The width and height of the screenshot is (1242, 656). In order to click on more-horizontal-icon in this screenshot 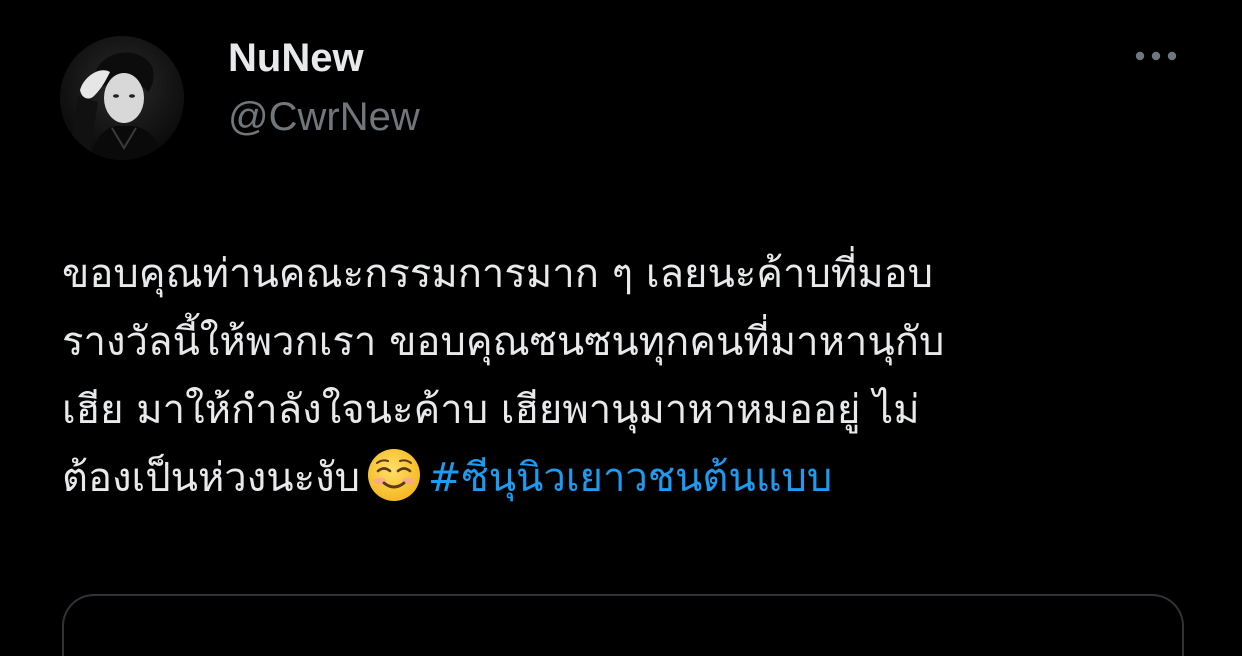, I will do `click(1156, 56)`.